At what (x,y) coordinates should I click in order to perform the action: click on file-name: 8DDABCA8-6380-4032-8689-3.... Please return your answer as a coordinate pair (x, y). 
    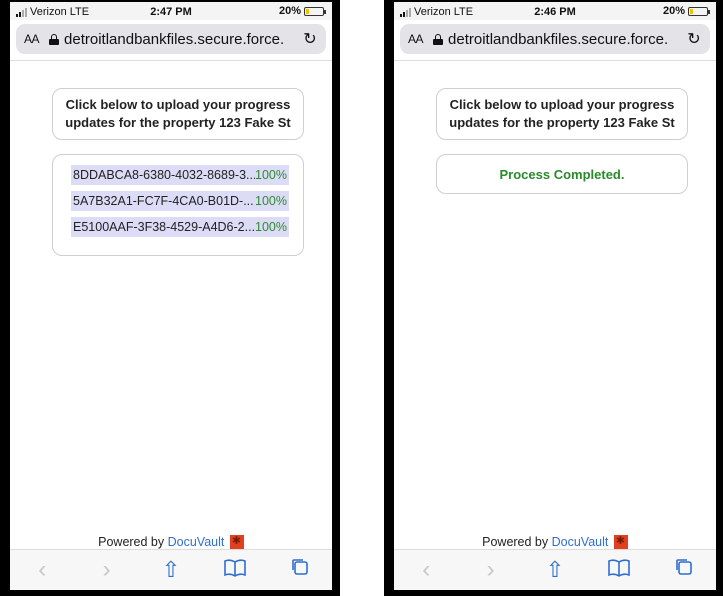
    Looking at the image, I should click on (164, 175).